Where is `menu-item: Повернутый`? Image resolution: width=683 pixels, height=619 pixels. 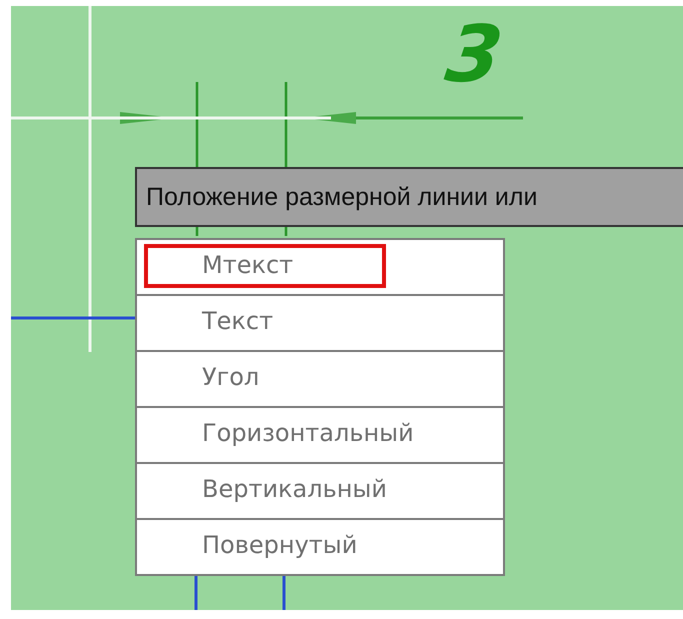
menu-item: Повернутый is located at coordinates (320, 546).